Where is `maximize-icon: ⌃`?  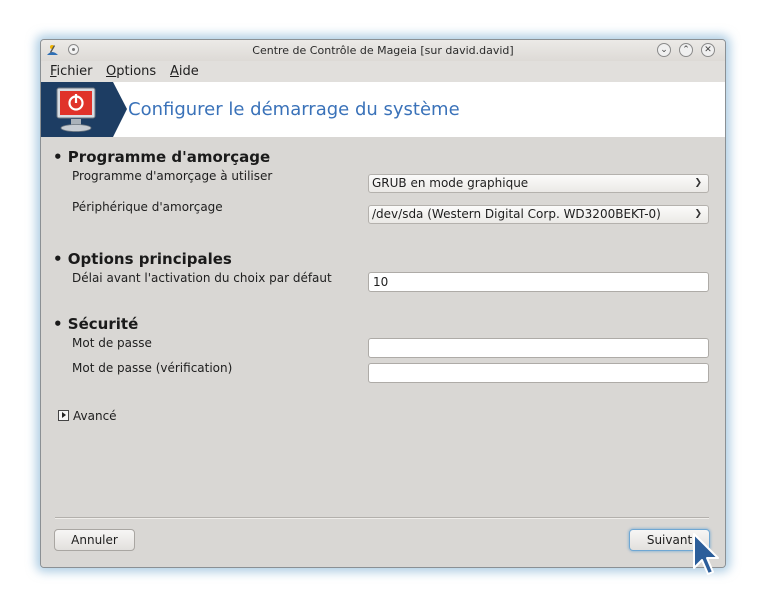 maximize-icon: ⌃ is located at coordinates (686, 50).